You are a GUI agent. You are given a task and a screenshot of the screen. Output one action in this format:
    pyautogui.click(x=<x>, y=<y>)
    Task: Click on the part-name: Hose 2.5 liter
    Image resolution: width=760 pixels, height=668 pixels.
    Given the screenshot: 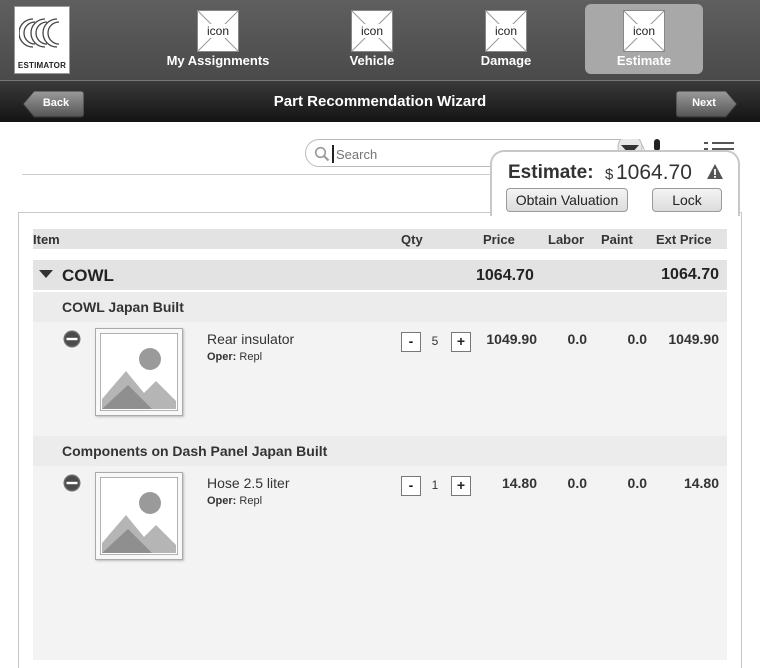 What is the action you would take?
    pyautogui.click(x=248, y=483)
    